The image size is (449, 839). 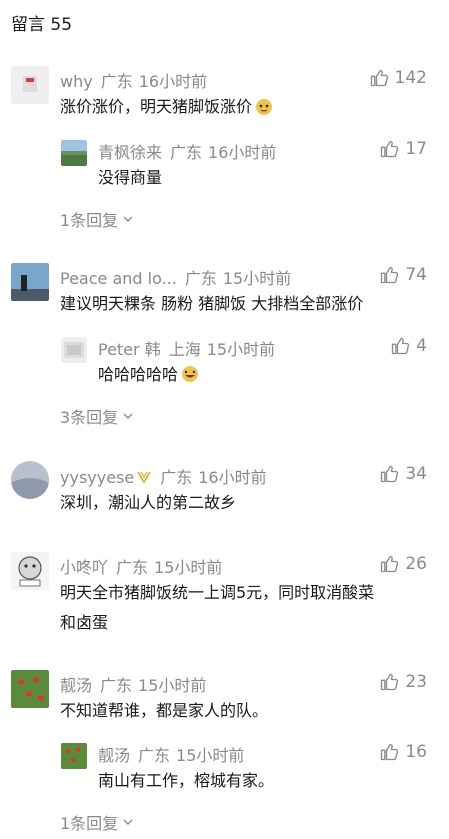 I want to click on like-button: 142, so click(x=398, y=78).